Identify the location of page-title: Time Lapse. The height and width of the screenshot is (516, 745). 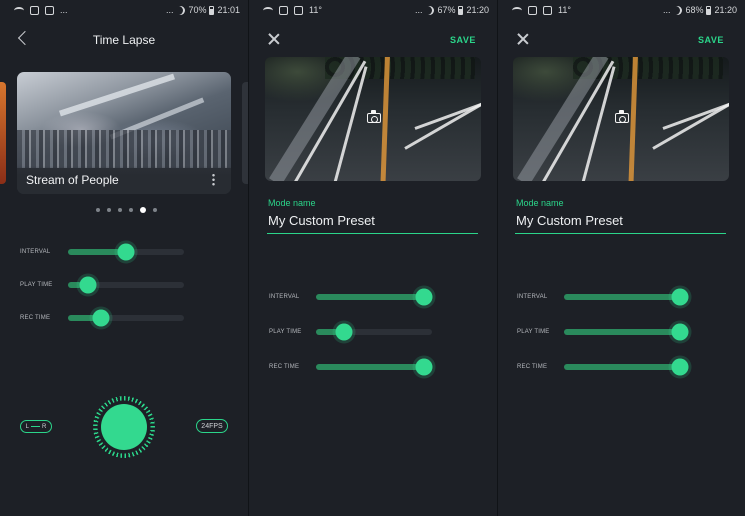
(124, 40).